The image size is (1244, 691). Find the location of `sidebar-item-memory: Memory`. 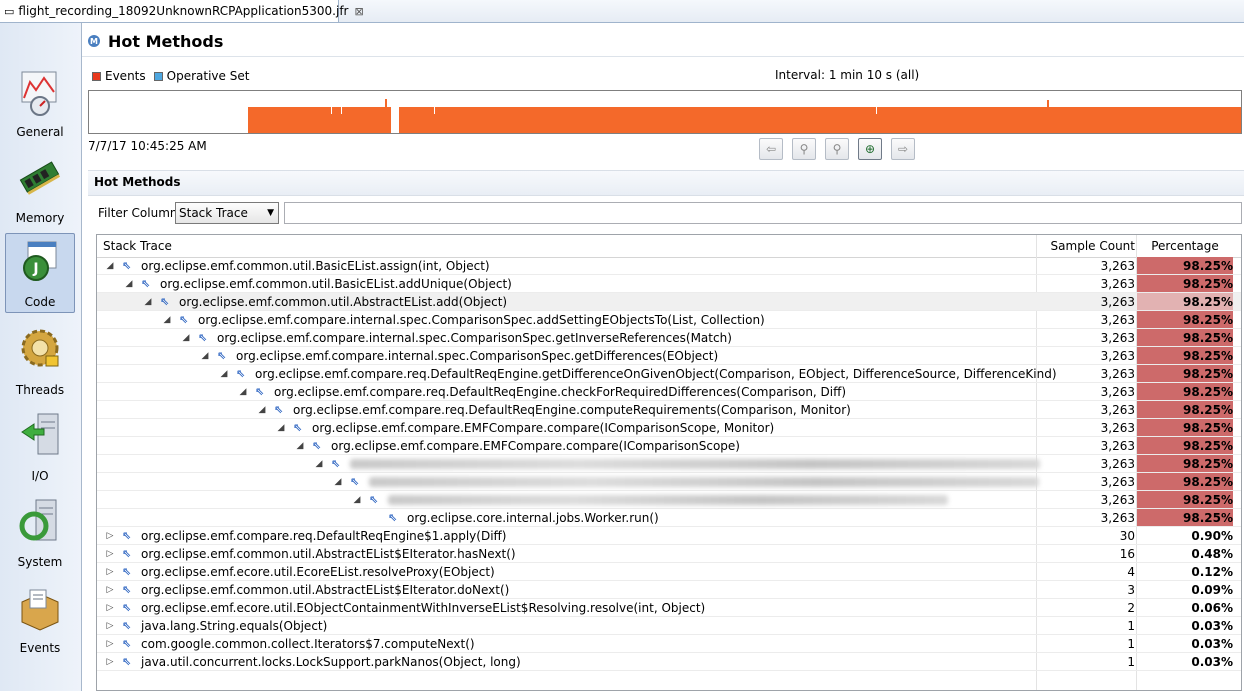

sidebar-item-memory: Memory is located at coordinates (40, 189).